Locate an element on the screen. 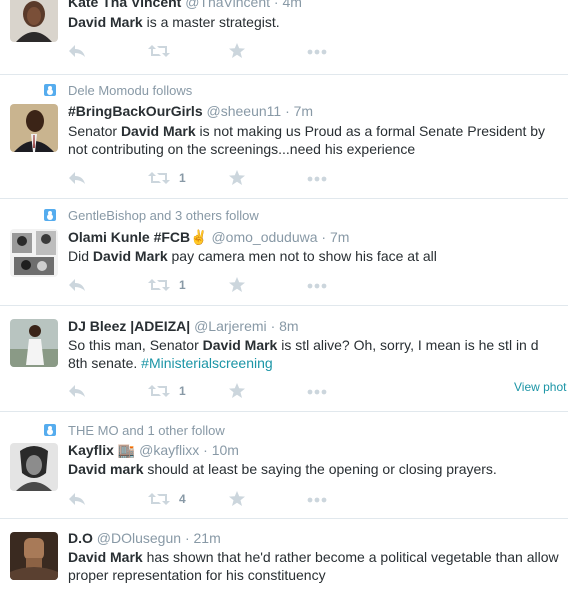  tweet-header: D.O @DOlusegun · 21m is located at coordinates (144, 538).